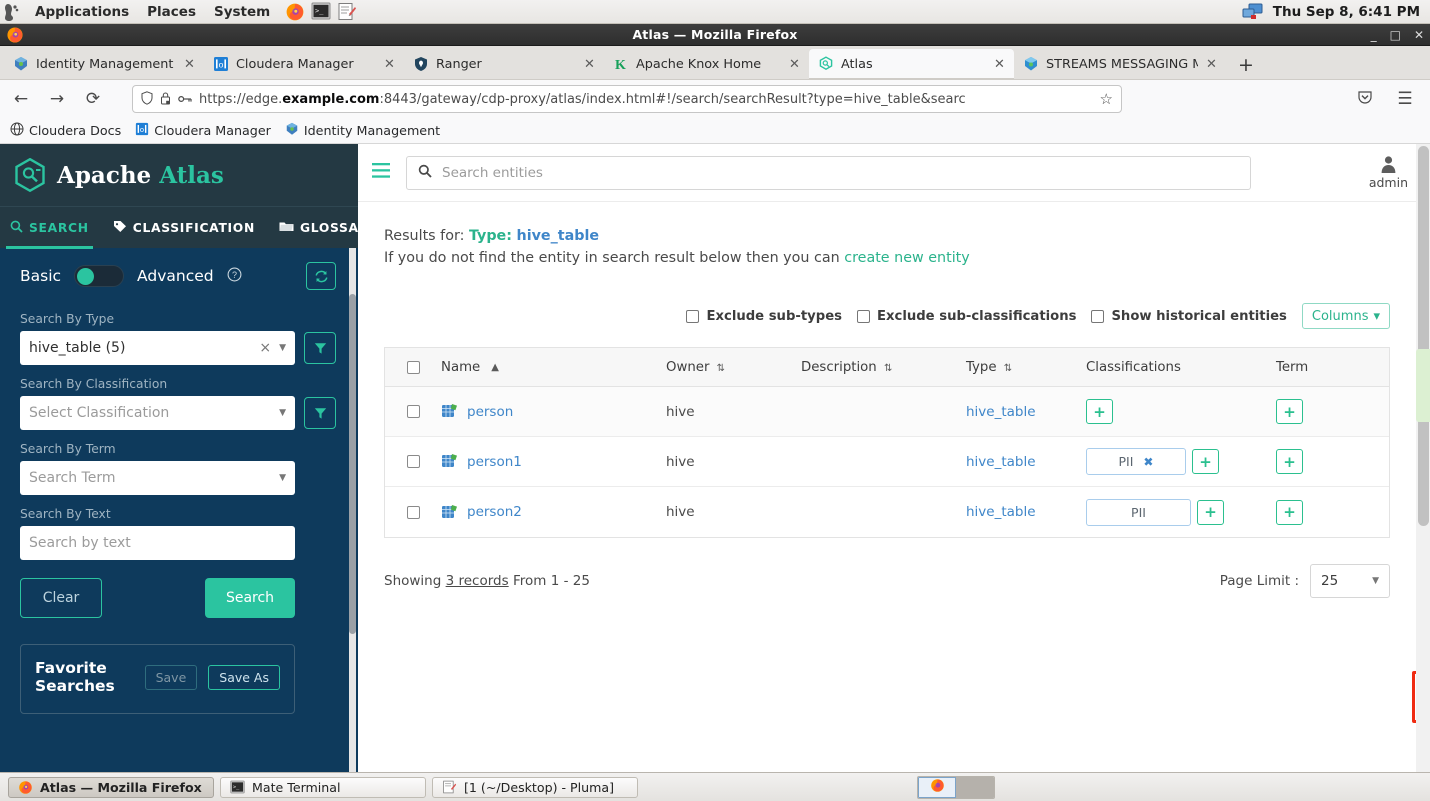 The image size is (1430, 801). I want to click on new-tab-button: +, so click(1246, 65).